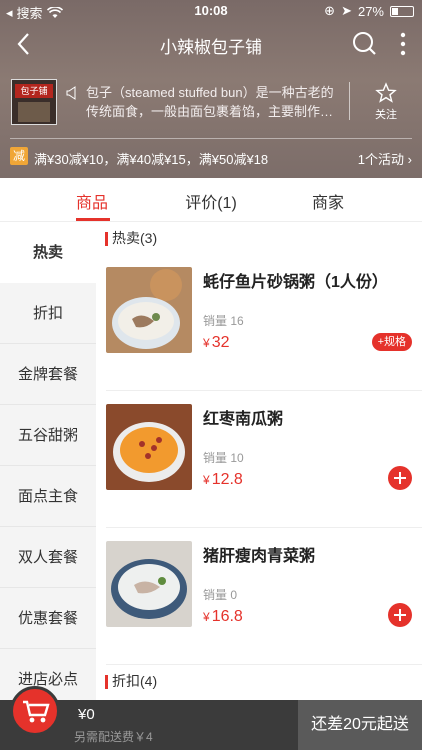 The width and height of the screenshot is (422, 750). What do you see at coordinates (48, 496) in the screenshot?
I see `category-staple: 面点主食` at bounding box center [48, 496].